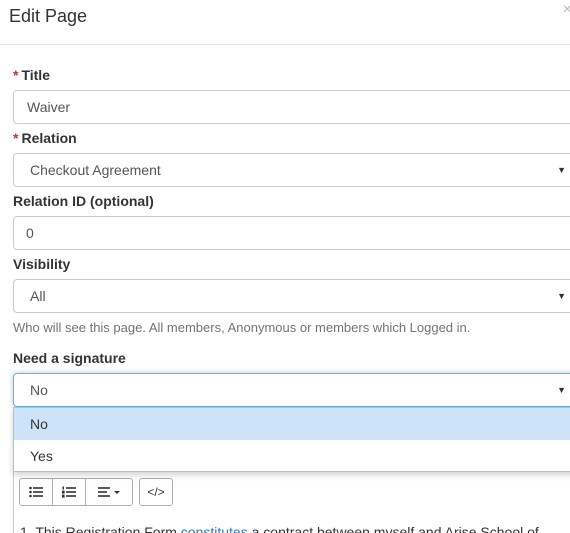  I want to click on unordered-list-button, so click(36, 492).